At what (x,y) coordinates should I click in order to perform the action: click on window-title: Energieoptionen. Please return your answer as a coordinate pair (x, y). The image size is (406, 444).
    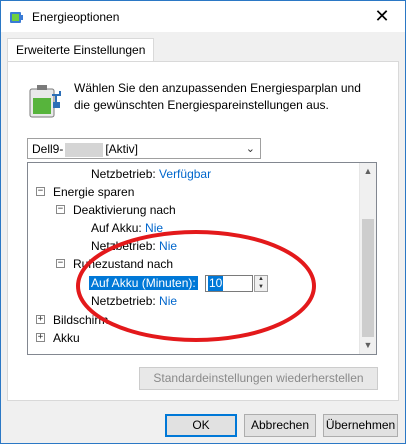
    Looking at the image, I should click on (76, 17).